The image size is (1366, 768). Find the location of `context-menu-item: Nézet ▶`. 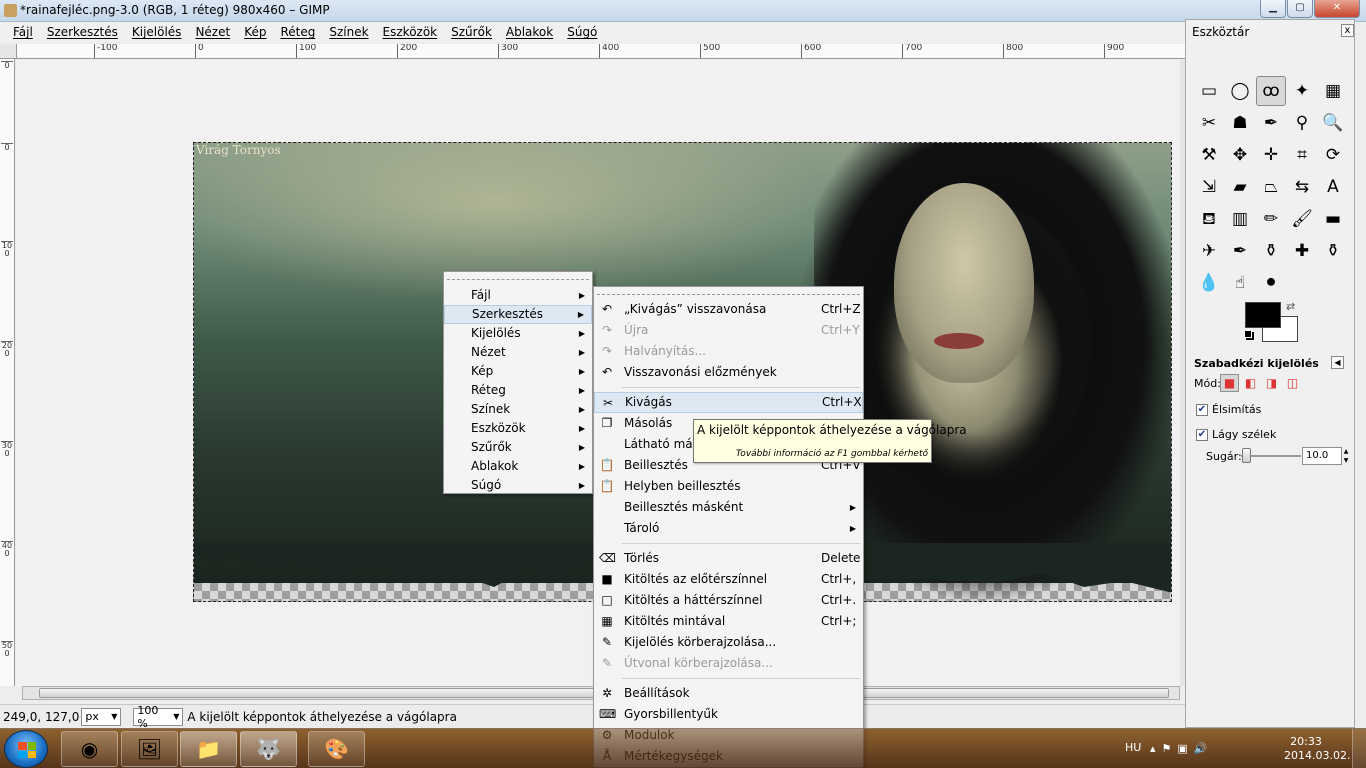

context-menu-item: Nézet ▶ is located at coordinates (518, 352).